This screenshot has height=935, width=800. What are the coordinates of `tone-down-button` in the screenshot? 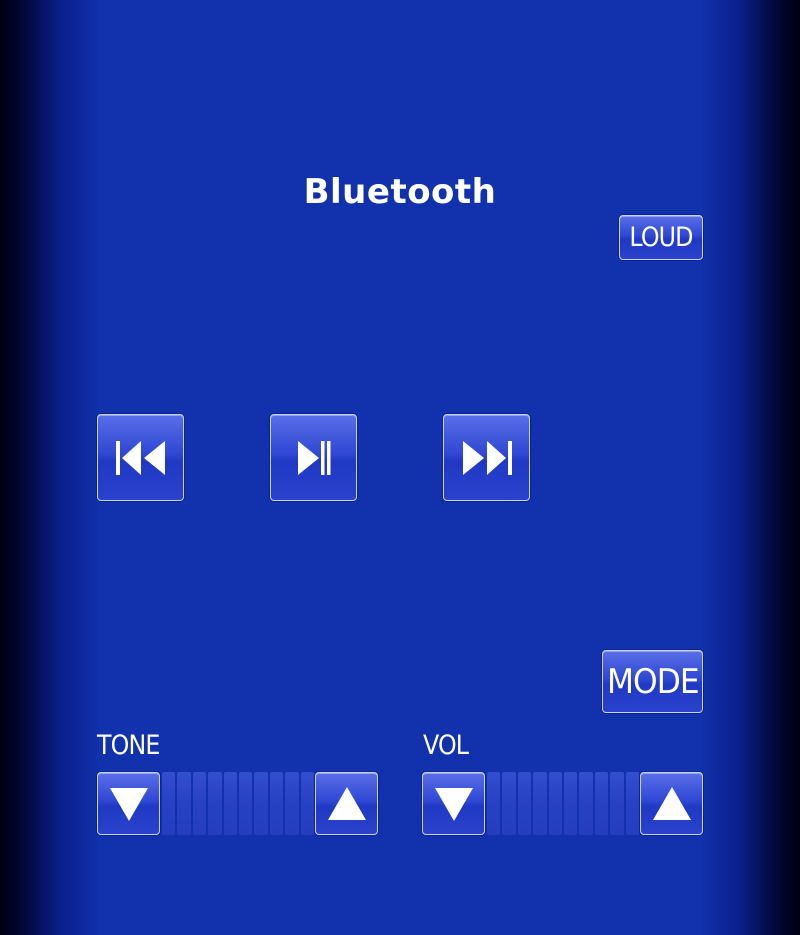 It's located at (128, 803).